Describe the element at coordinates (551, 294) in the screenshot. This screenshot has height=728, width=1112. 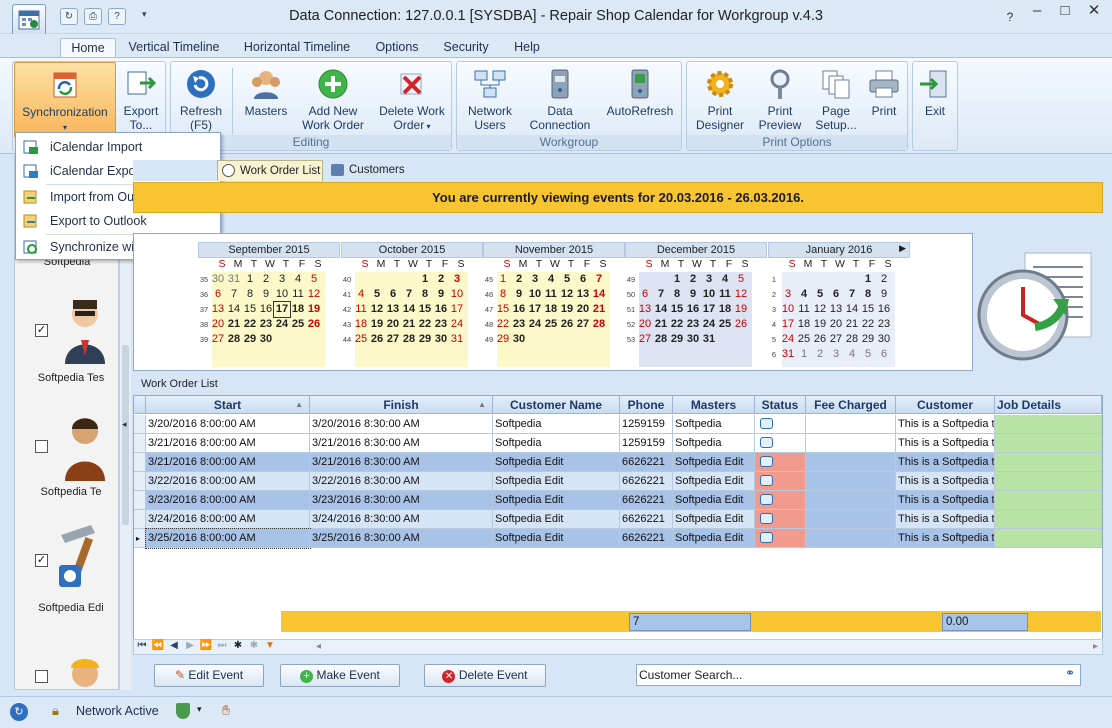
I see `calendar-day: 11` at that location.